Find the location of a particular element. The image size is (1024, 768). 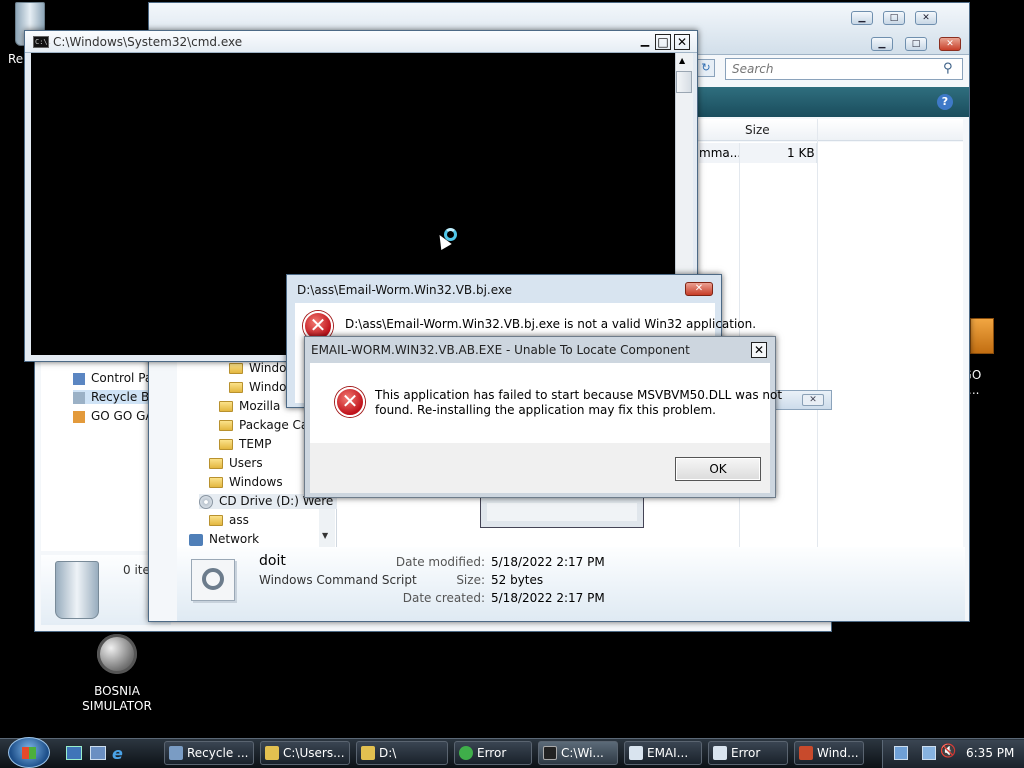

recycle-bin-large-icon is located at coordinates (77, 590).